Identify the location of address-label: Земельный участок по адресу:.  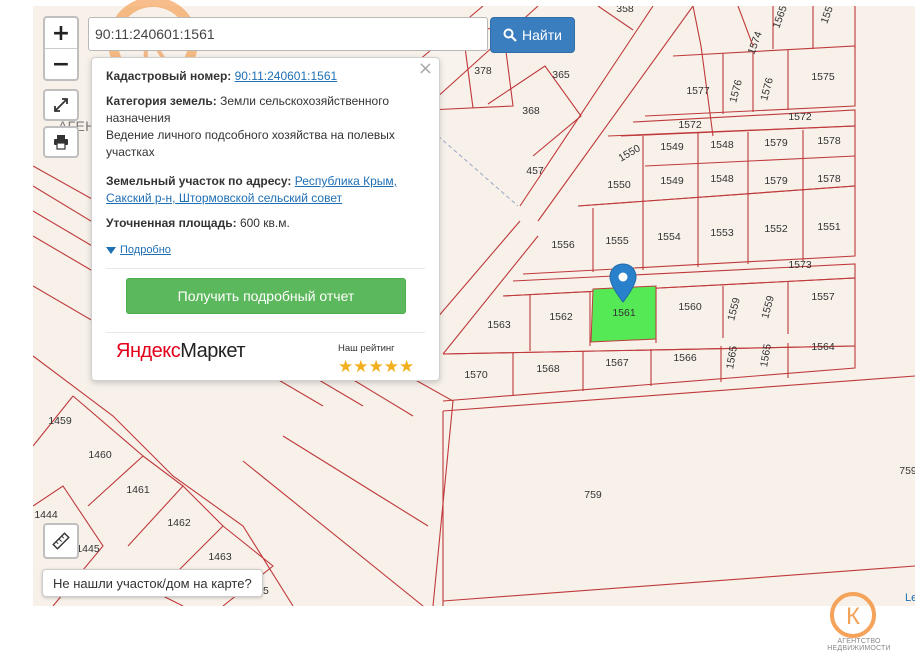
(199, 181).